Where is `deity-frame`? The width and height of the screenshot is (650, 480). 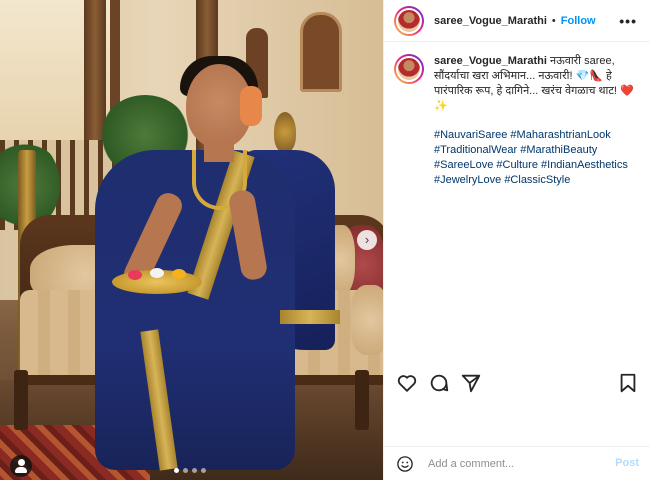 deity-frame is located at coordinates (321, 52).